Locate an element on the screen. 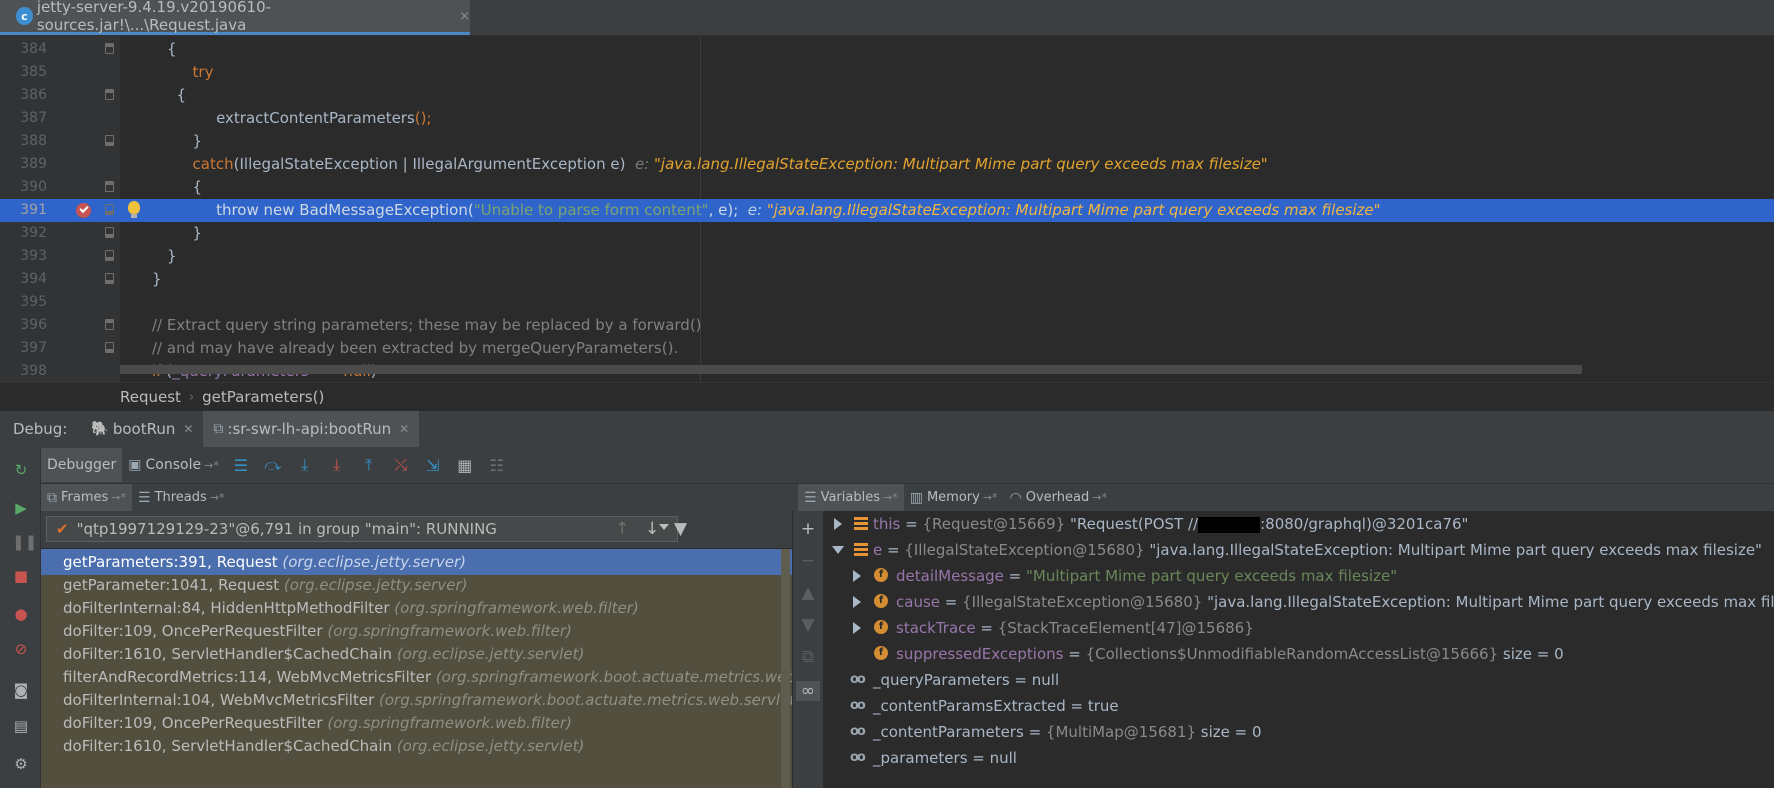  code-line: 390 { is located at coordinates (887, 187).